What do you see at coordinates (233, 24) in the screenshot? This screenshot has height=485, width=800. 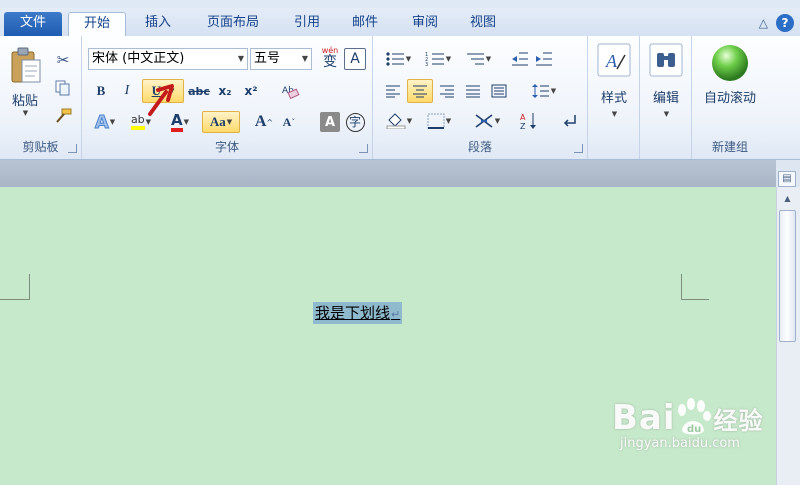 I see `tab-page-layout: 页面布局` at bounding box center [233, 24].